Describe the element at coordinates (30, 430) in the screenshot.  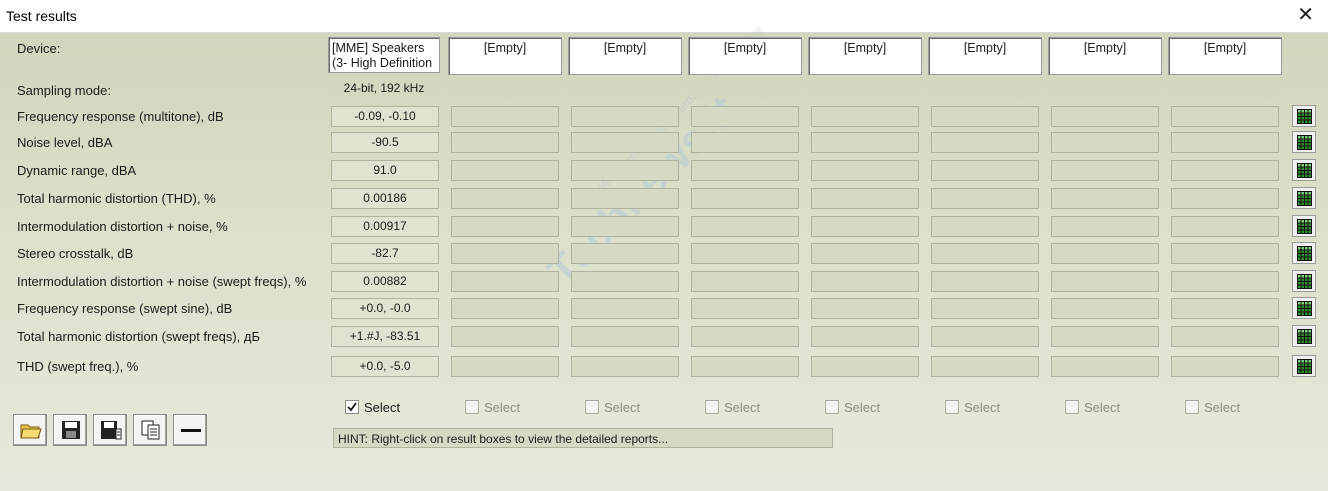
I see `open-button` at that location.